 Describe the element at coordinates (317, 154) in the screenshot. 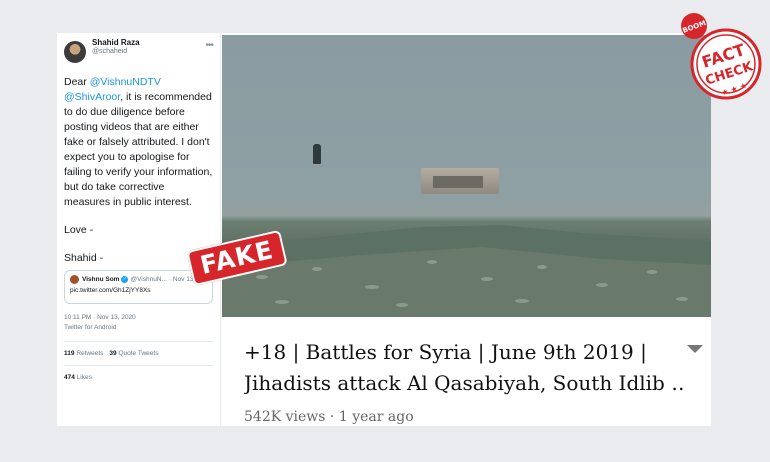

I see `soldier-figure` at that location.